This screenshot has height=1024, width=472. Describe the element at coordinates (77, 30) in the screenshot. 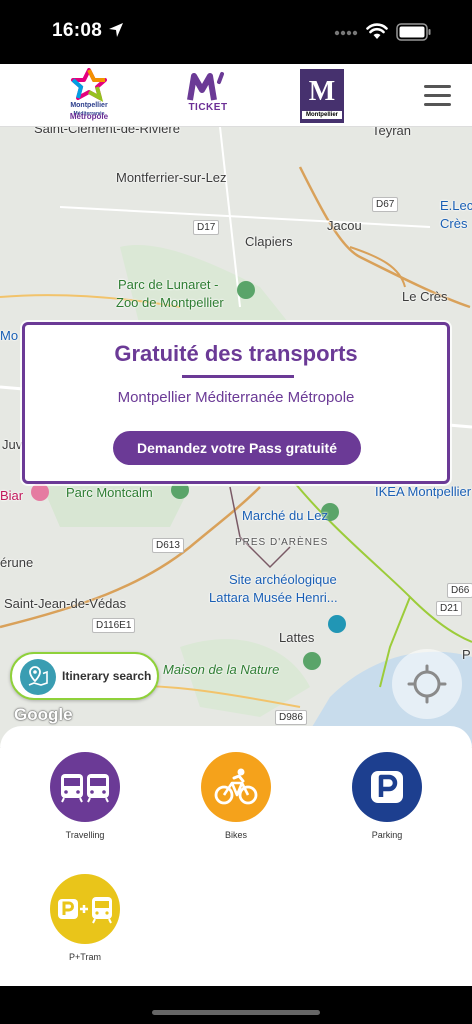

I see `status-time: 16:08` at that location.